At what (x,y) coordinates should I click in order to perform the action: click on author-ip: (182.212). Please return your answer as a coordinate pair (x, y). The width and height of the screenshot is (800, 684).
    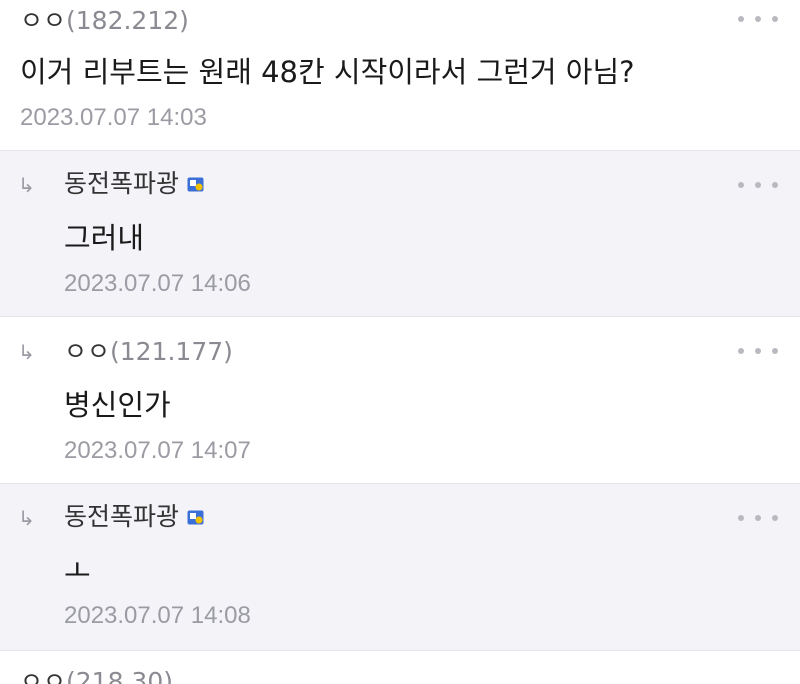
    Looking at the image, I should click on (127, 20).